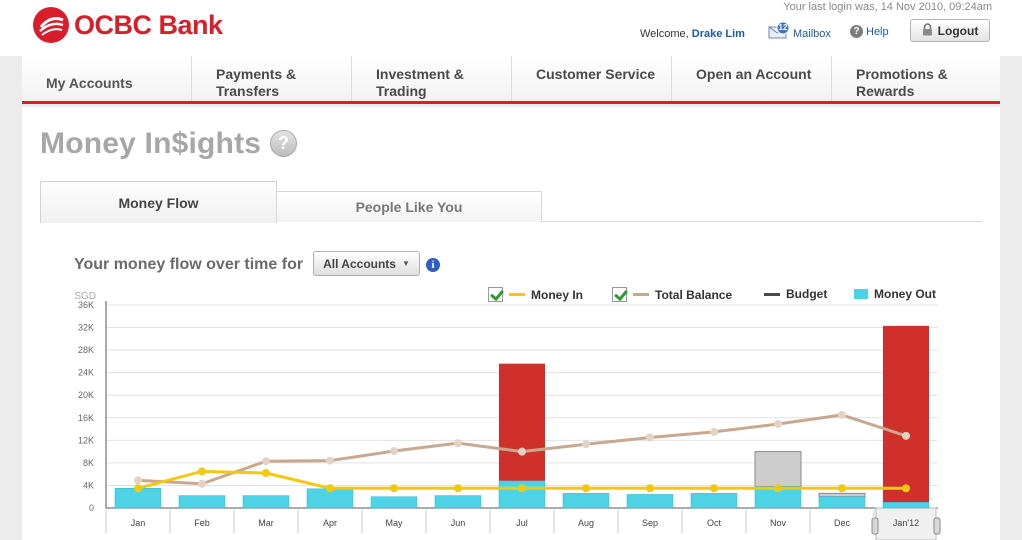 The image size is (1022, 540). Describe the element at coordinates (107, 78) in the screenshot. I see `nav-my-accounts: My Accounts` at that location.